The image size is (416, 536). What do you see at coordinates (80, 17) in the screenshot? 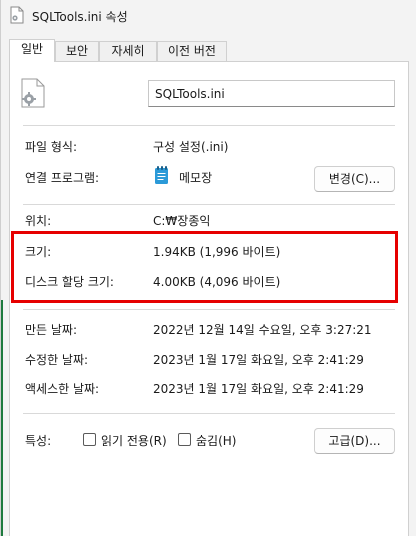
I see `window-title: SQLTools.ini 속성` at bounding box center [80, 17].